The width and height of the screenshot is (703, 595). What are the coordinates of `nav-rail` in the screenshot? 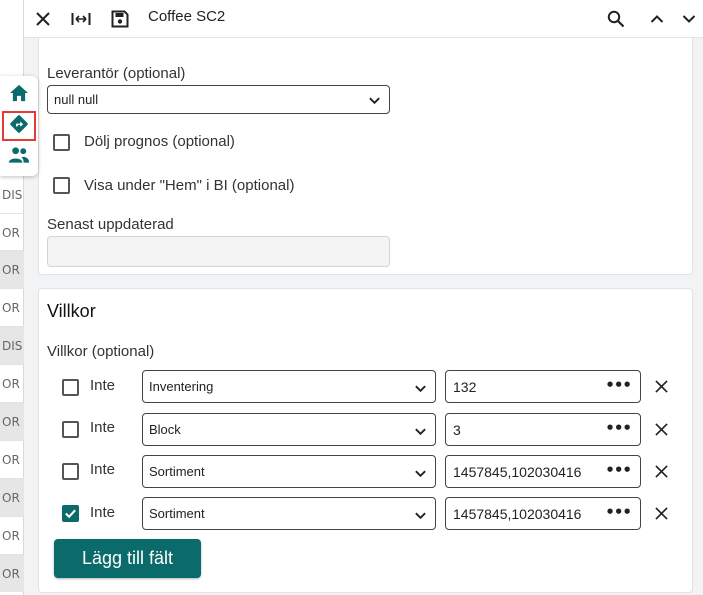 It's located at (19, 126).